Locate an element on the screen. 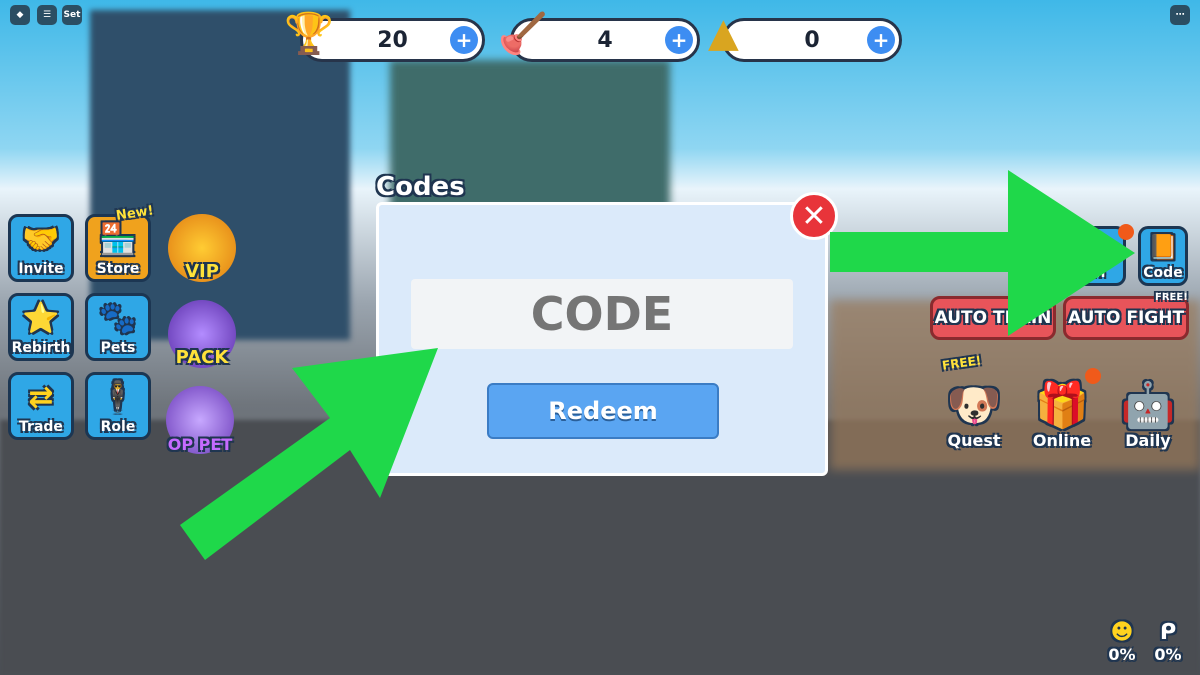 Image resolution: width=1200 pixels, height=675 pixels. arrow-to-code-input is located at coordinates (309, 454).